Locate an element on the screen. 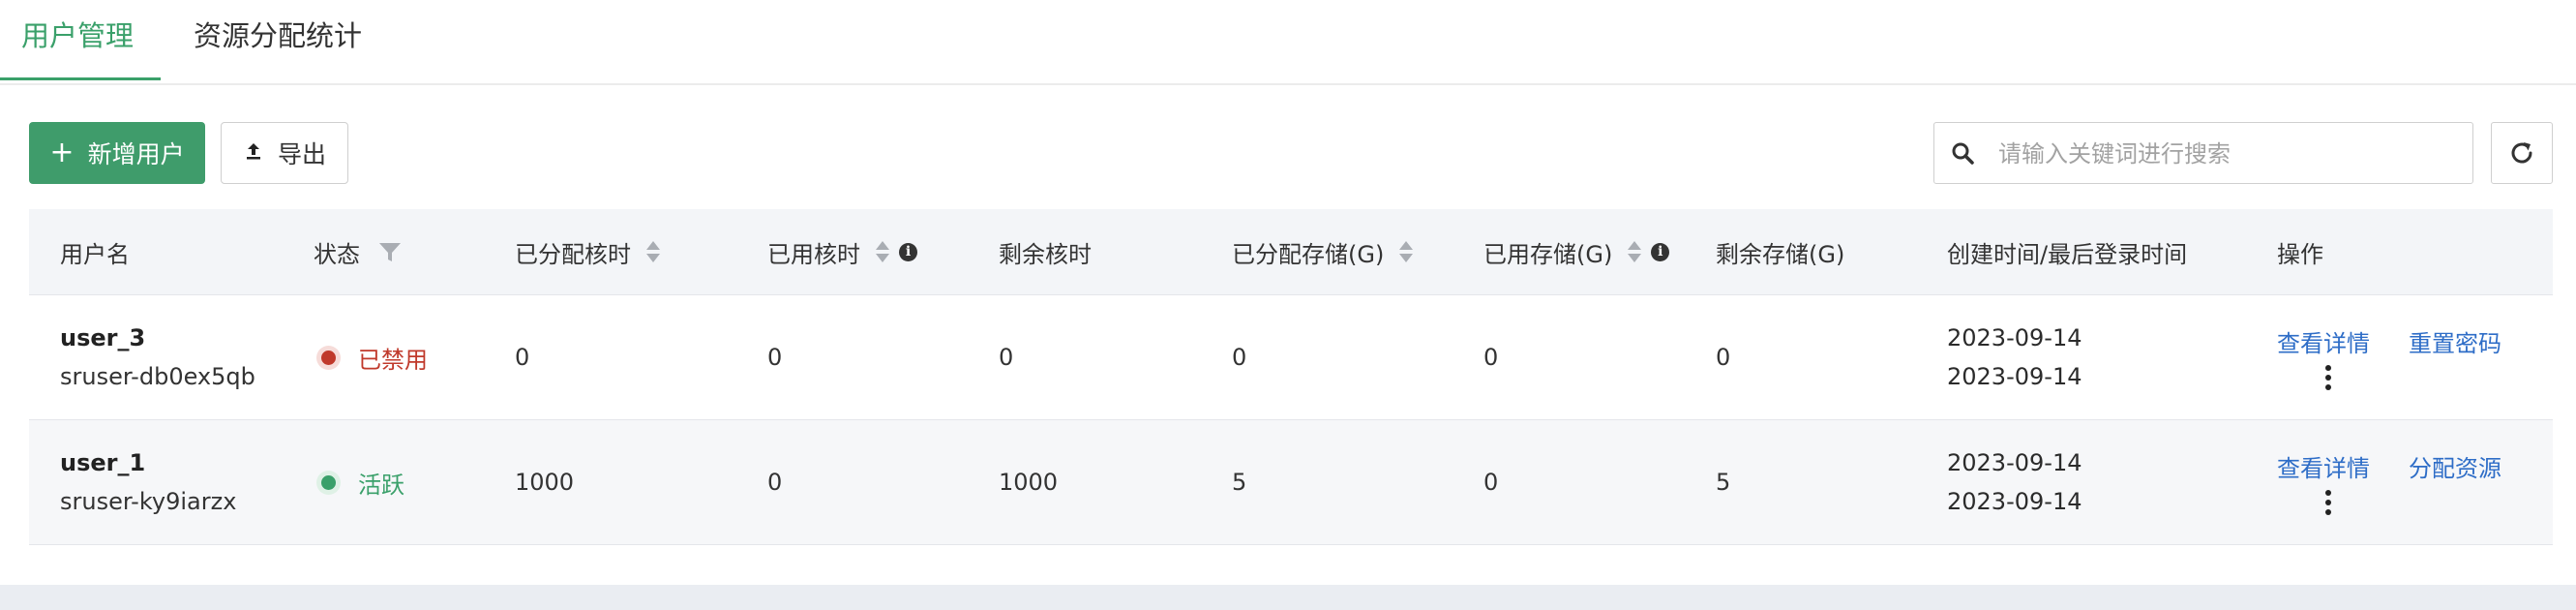 The width and height of the screenshot is (2576, 610). column-remaining-storage: 剩余存储(G) is located at coordinates (1780, 254).